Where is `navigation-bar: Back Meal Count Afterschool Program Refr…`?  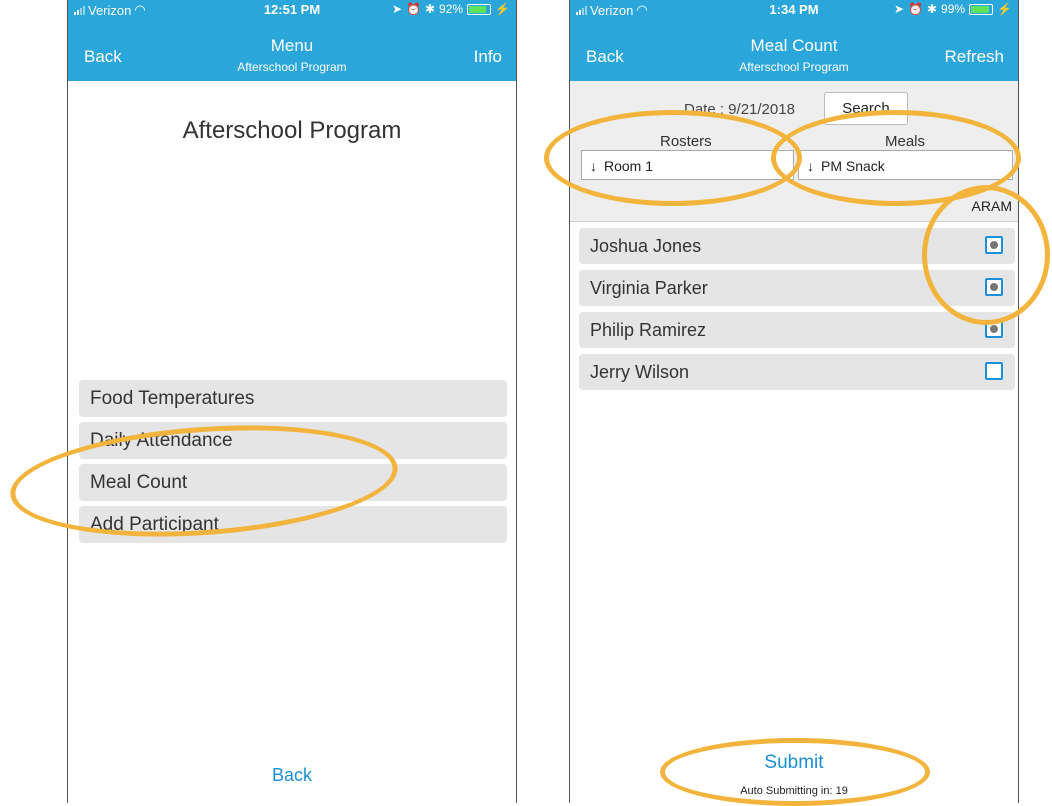 navigation-bar: Back Meal Count Afterschool Program Refr… is located at coordinates (794, 50).